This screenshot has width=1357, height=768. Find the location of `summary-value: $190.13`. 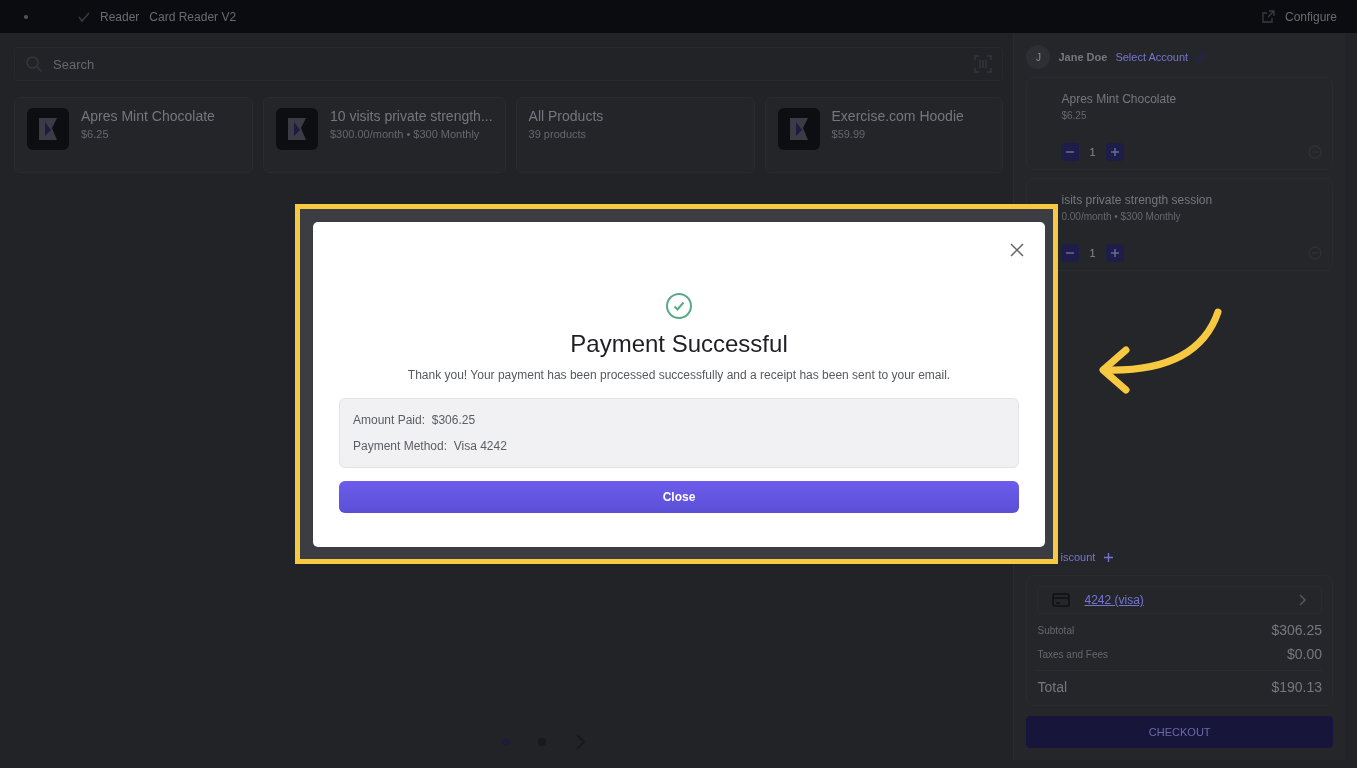

summary-value: $190.13 is located at coordinates (1296, 687).